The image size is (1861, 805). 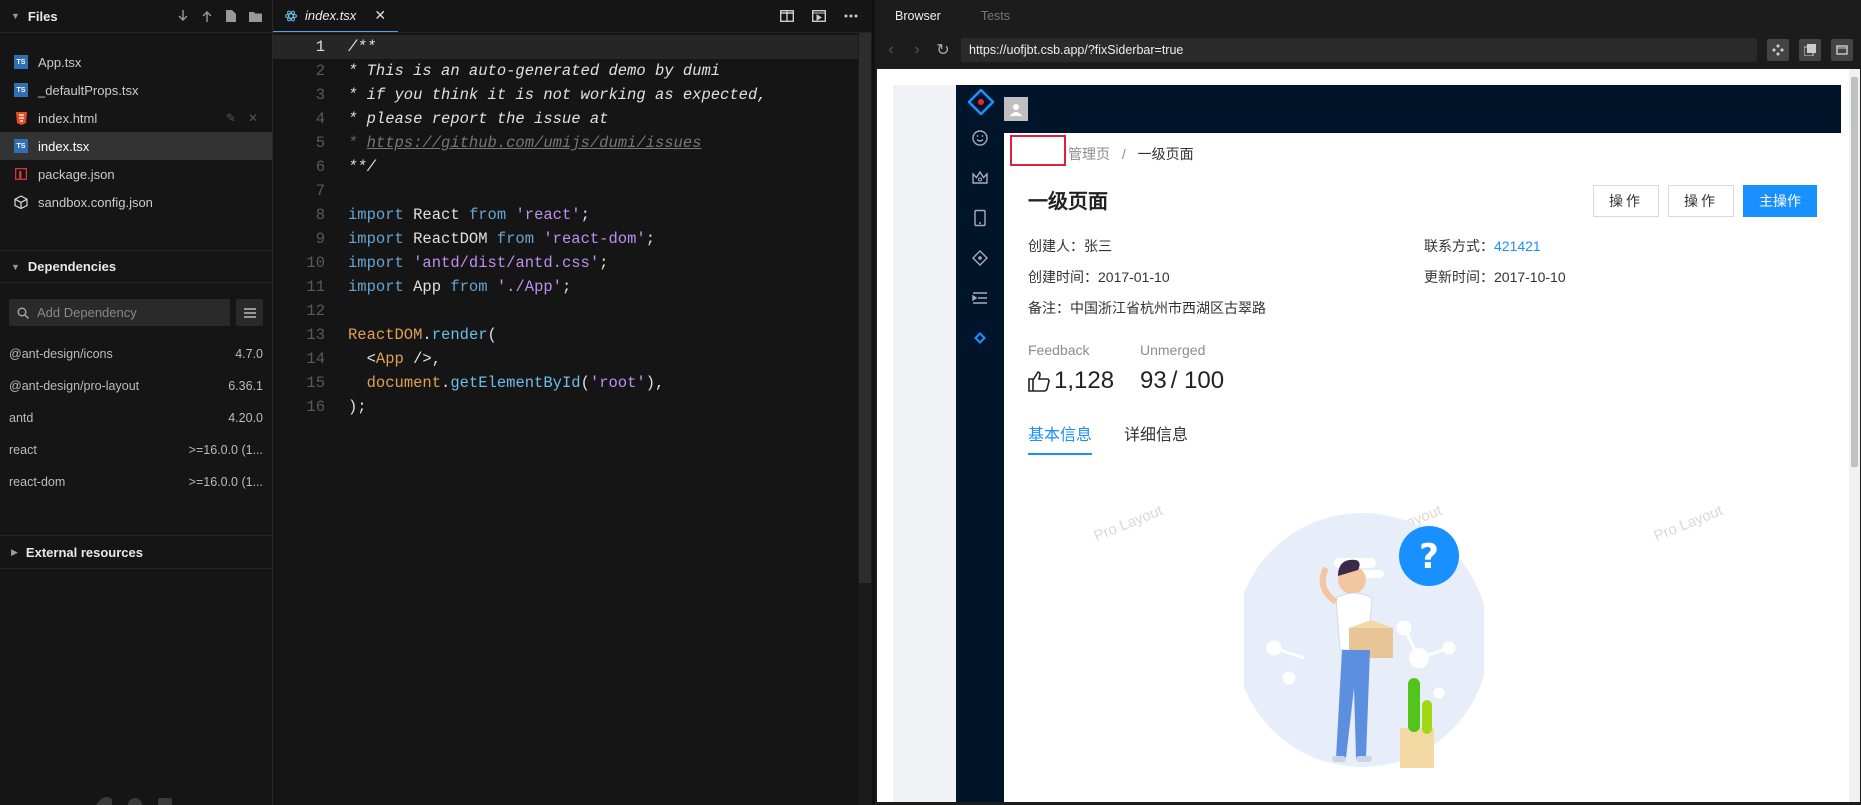 I want to click on reload-icon: ↻, so click(x=943, y=50).